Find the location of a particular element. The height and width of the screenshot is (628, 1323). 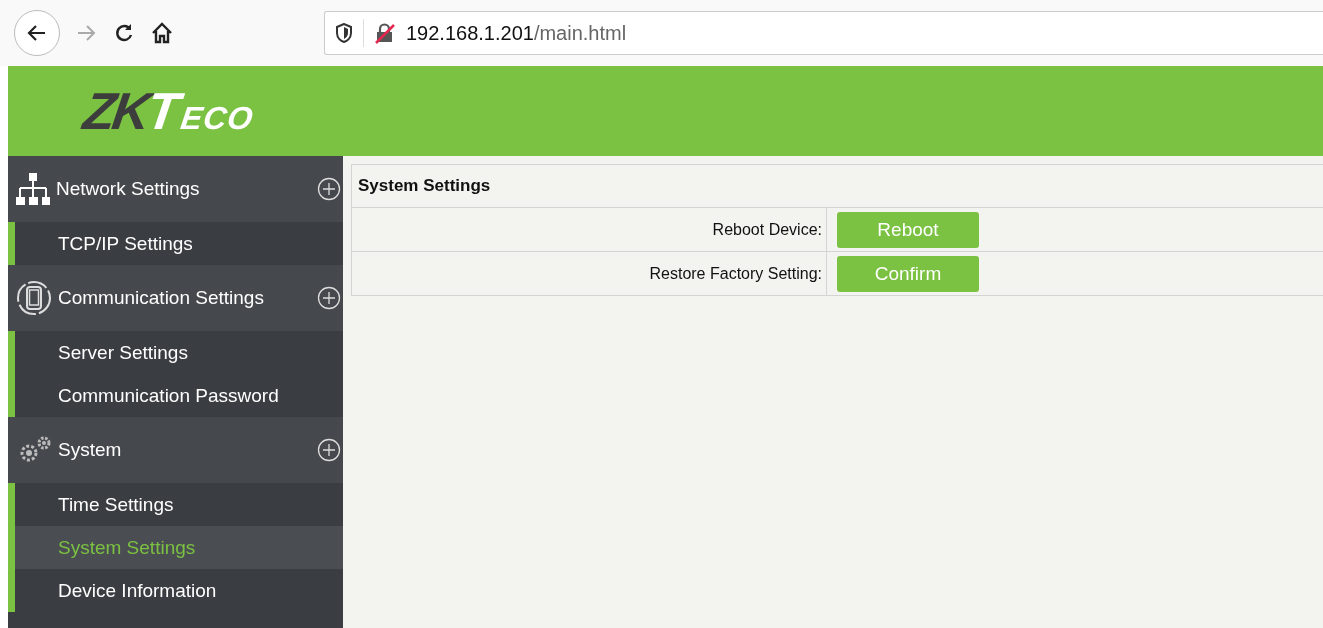

network-icon is located at coordinates (33, 189).